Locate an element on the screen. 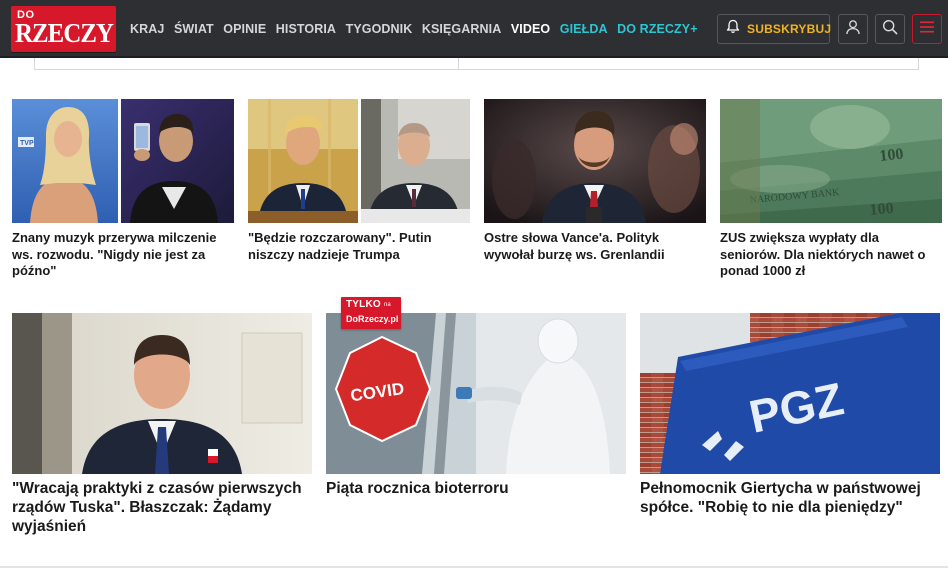 This screenshot has height=568, width=948. badge-text-tylko: TYLKO is located at coordinates (363, 304).